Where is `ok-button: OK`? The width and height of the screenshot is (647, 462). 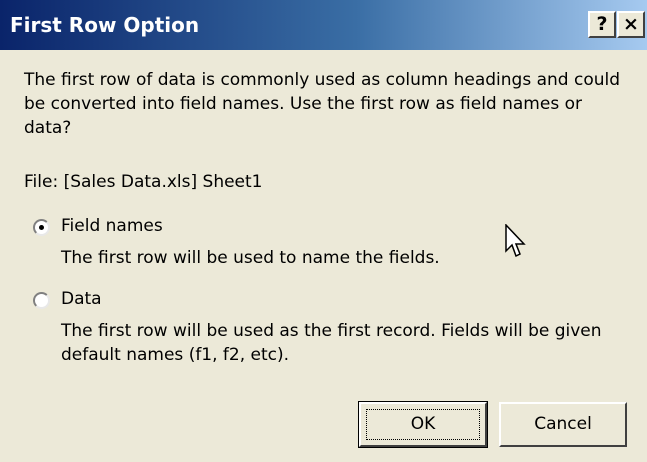
ok-button: OK is located at coordinates (423, 424).